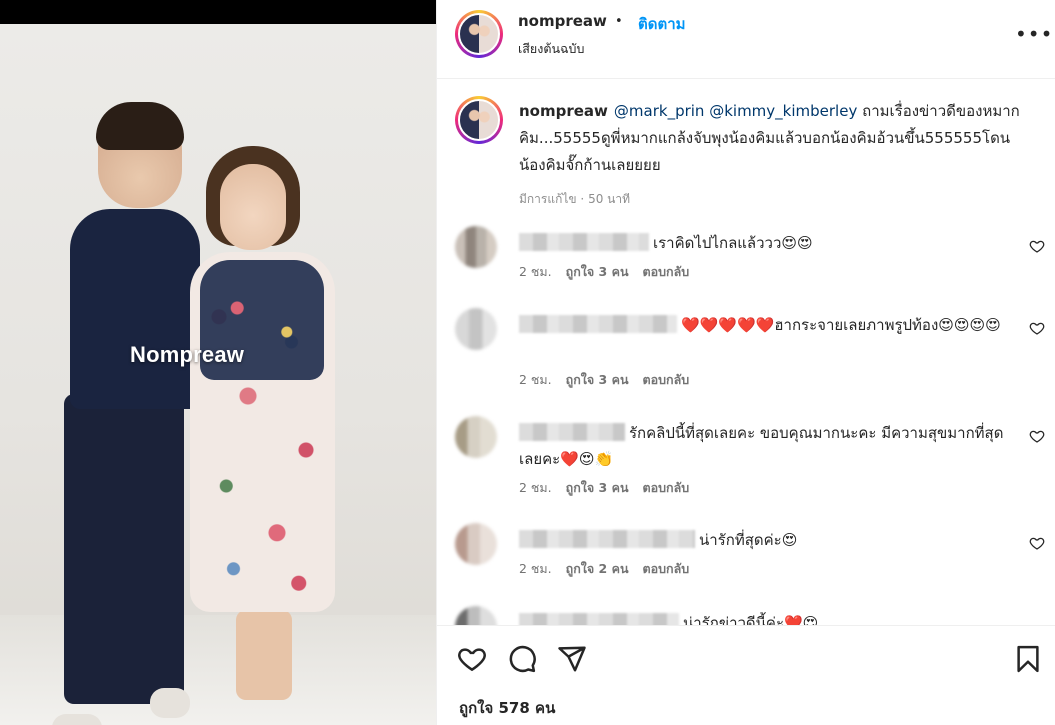 The height and width of the screenshot is (725, 1055). Describe the element at coordinates (1028, 659) in the screenshot. I see `save-icon` at that location.